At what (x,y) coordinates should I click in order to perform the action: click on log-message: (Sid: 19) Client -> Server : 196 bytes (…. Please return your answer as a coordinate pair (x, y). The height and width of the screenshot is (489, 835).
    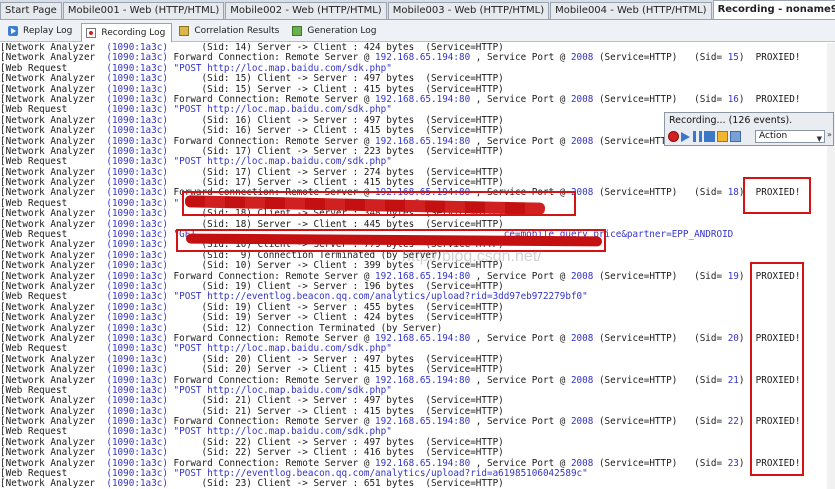
    Looking at the image, I should click on (338, 286).